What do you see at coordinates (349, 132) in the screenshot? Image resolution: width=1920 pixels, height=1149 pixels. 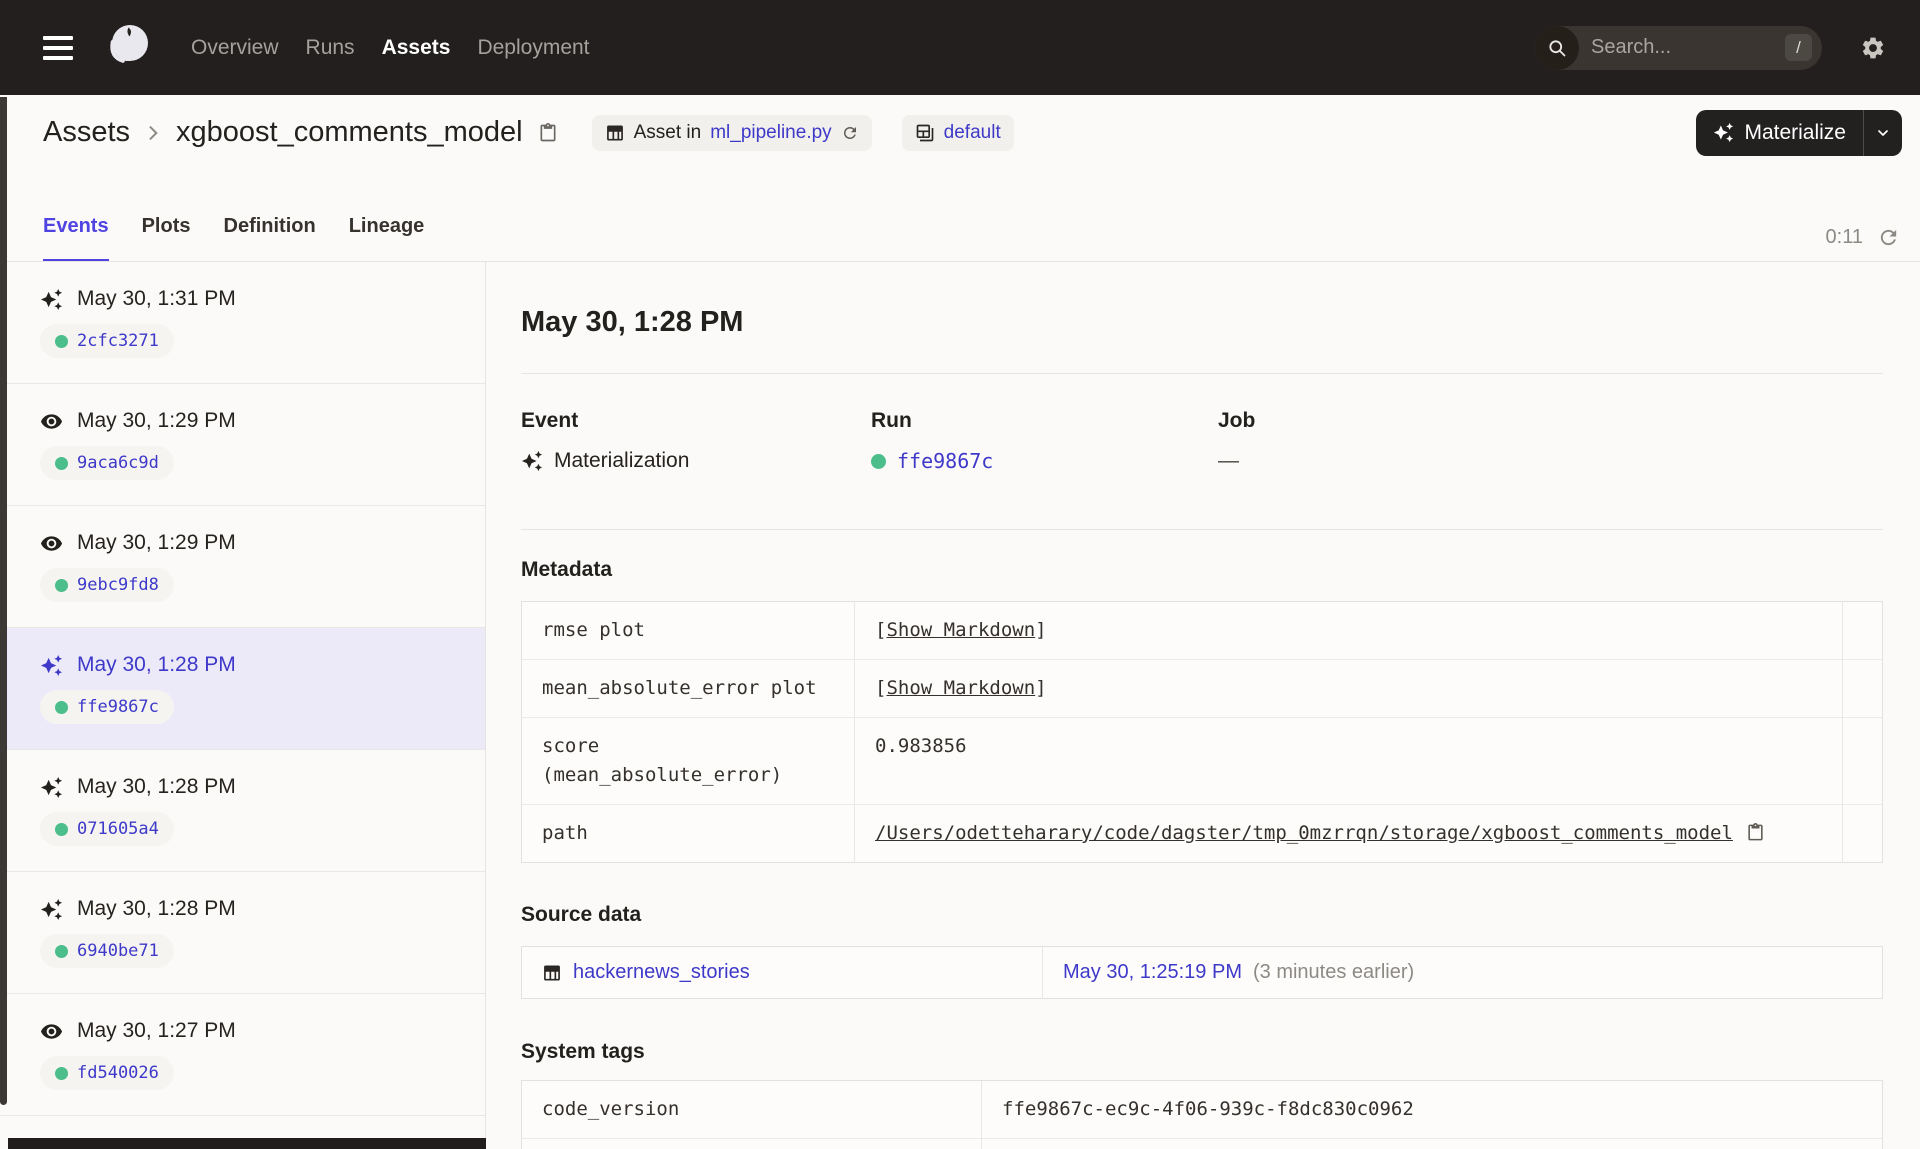 I see `asset-name-title: xgboost_comments_model` at bounding box center [349, 132].